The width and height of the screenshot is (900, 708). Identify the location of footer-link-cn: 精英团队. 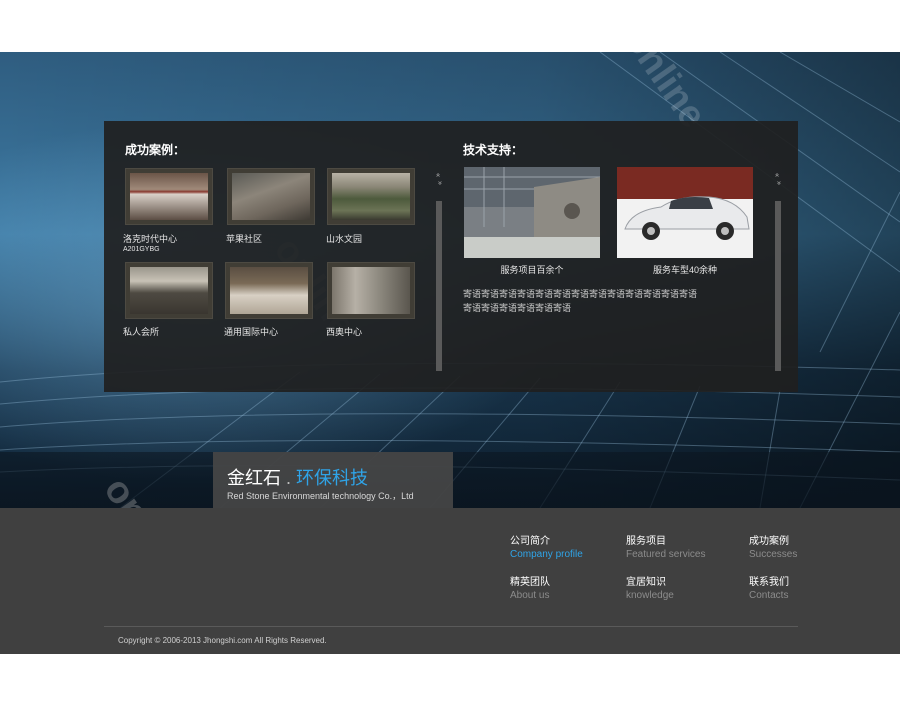
(530, 582).